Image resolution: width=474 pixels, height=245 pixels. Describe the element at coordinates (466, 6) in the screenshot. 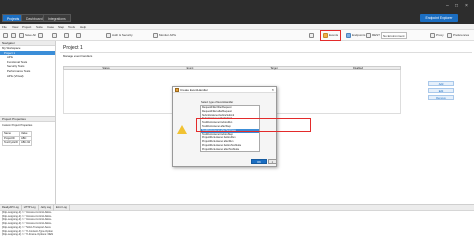

I see `close-icon: ×` at that location.